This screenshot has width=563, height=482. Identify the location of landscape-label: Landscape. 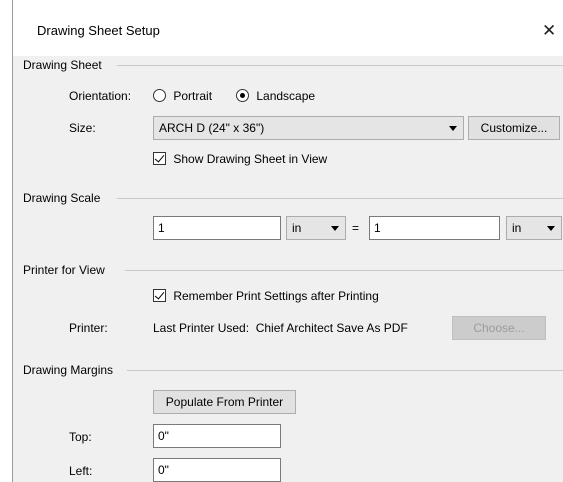
(286, 96).